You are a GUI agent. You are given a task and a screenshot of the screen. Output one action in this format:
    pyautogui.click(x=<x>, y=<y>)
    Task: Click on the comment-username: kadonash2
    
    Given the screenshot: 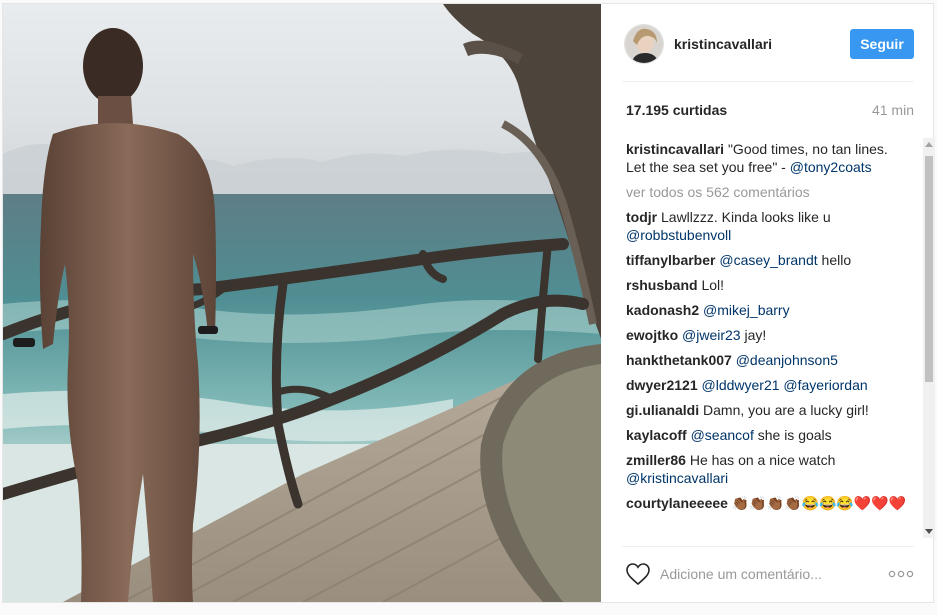 What is the action you would take?
    pyautogui.click(x=662, y=310)
    